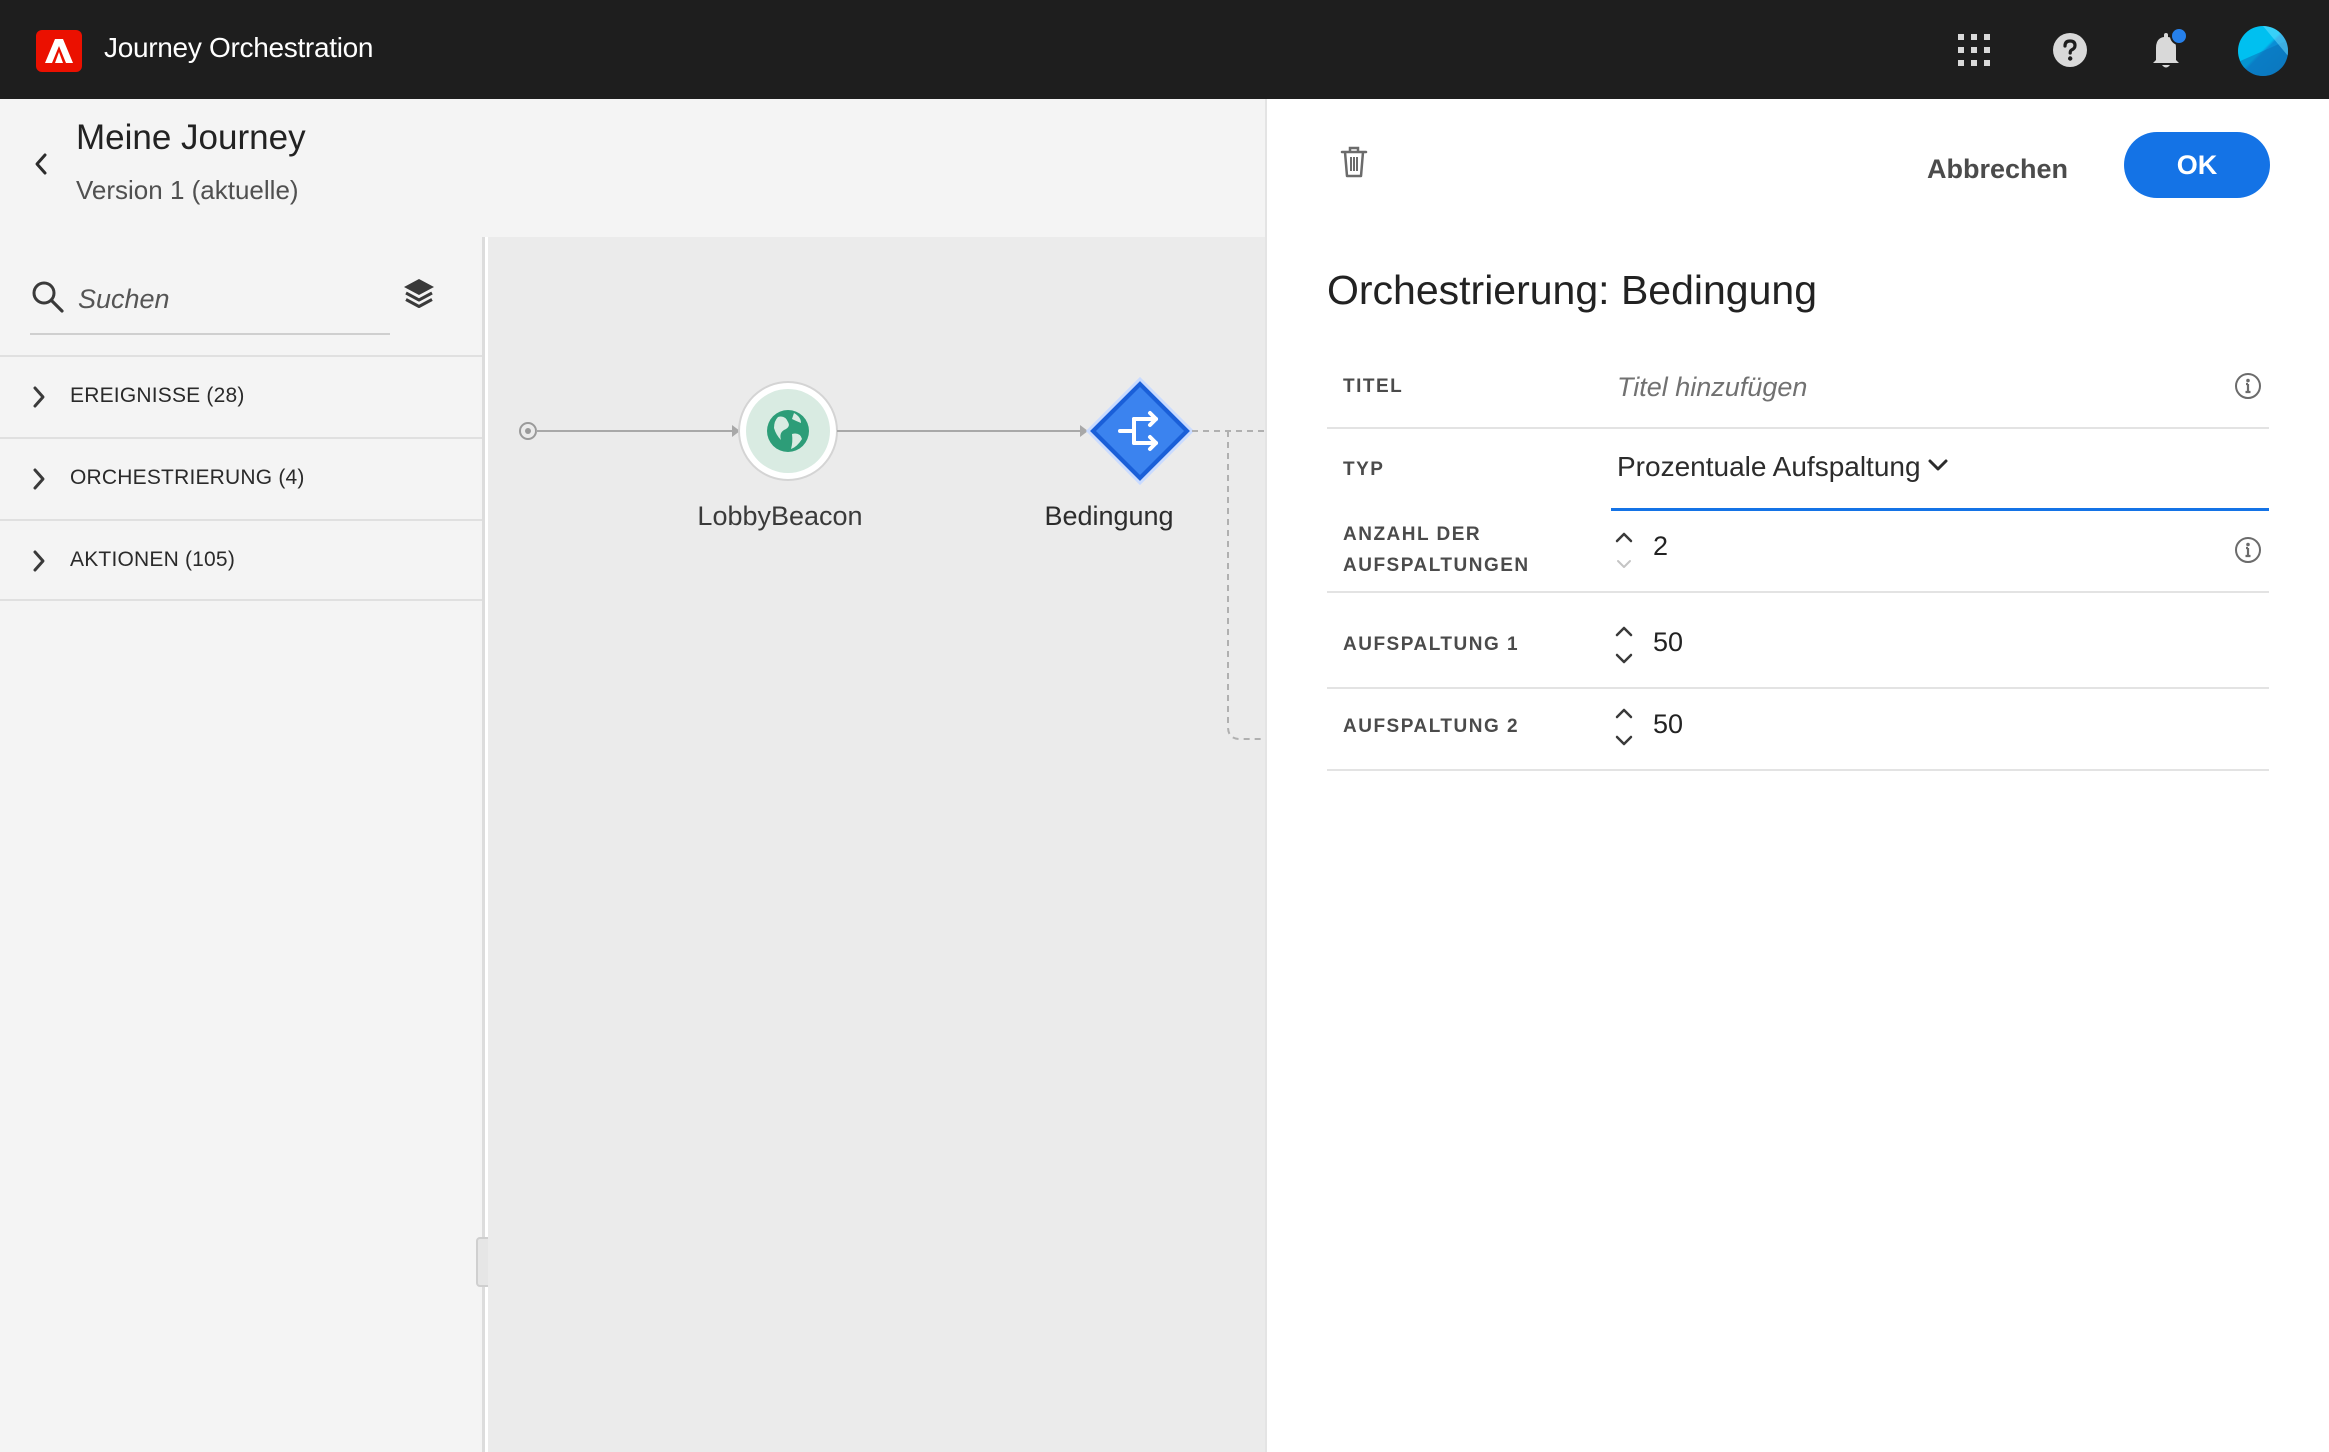  Describe the element at coordinates (419, 296) in the screenshot. I see `layers-icon` at that location.